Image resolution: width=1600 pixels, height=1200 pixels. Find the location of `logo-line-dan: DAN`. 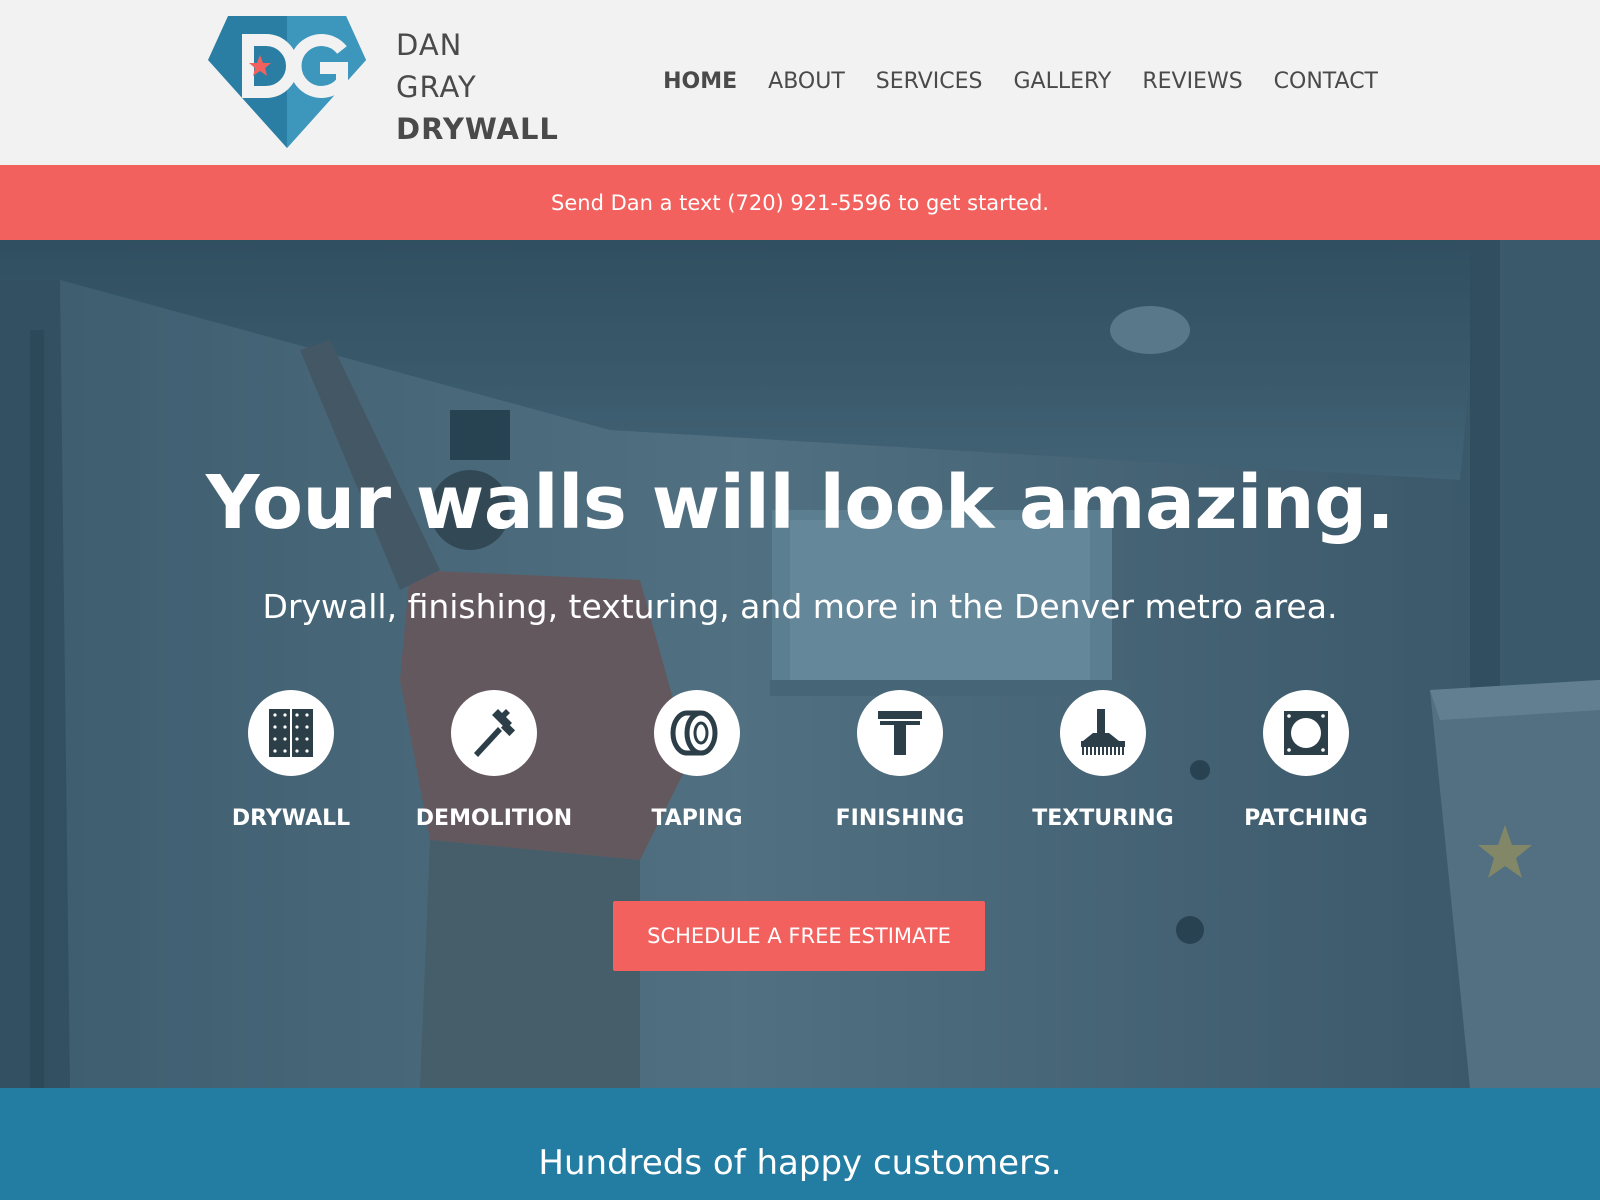

logo-line-dan: DAN is located at coordinates (429, 45).